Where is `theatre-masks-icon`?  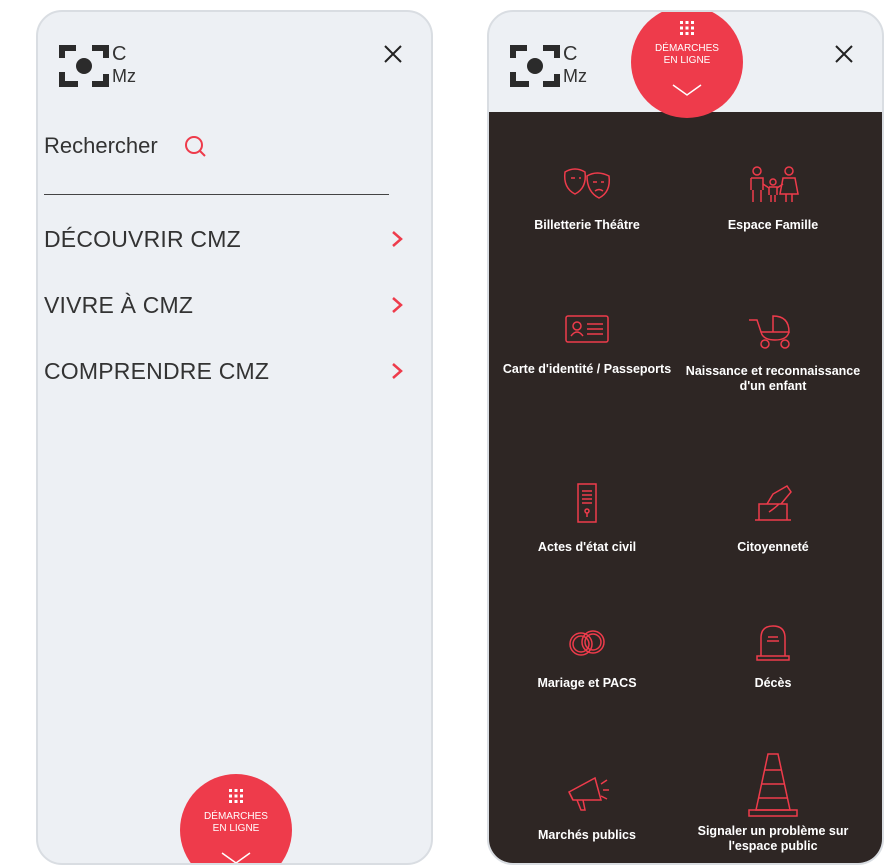 theatre-masks-icon is located at coordinates (587, 183).